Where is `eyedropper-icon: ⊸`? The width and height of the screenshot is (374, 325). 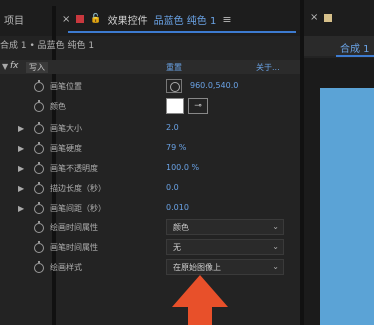 eyedropper-icon: ⊸ is located at coordinates (198, 106).